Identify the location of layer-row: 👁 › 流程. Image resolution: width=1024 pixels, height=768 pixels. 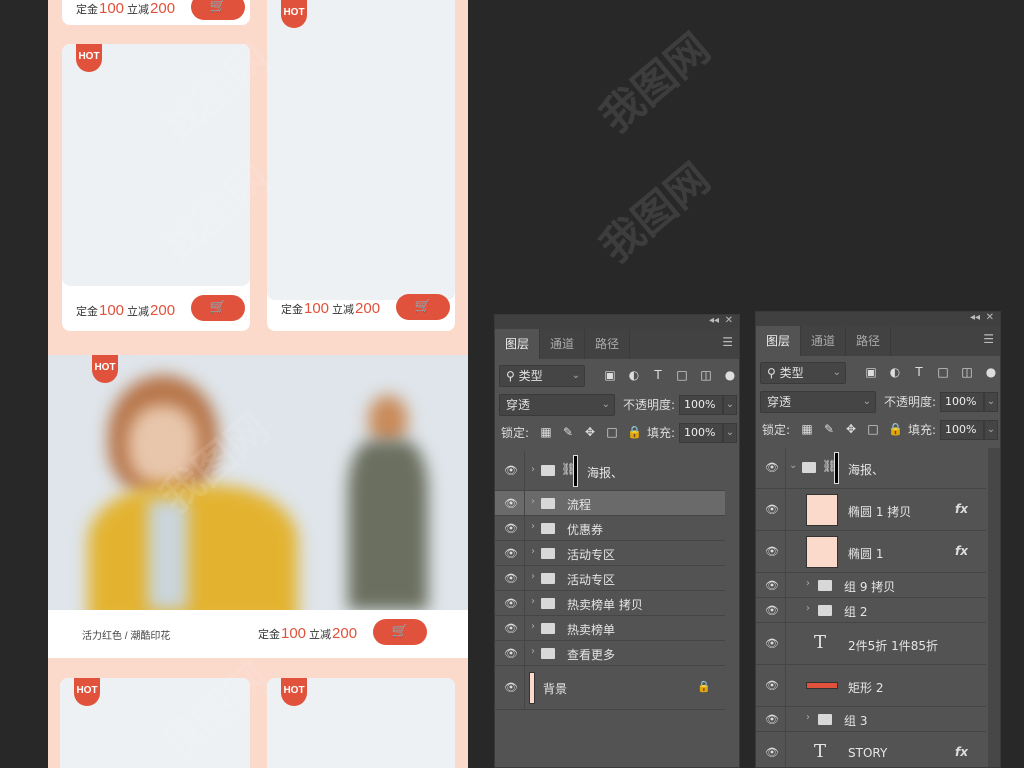
(610, 503).